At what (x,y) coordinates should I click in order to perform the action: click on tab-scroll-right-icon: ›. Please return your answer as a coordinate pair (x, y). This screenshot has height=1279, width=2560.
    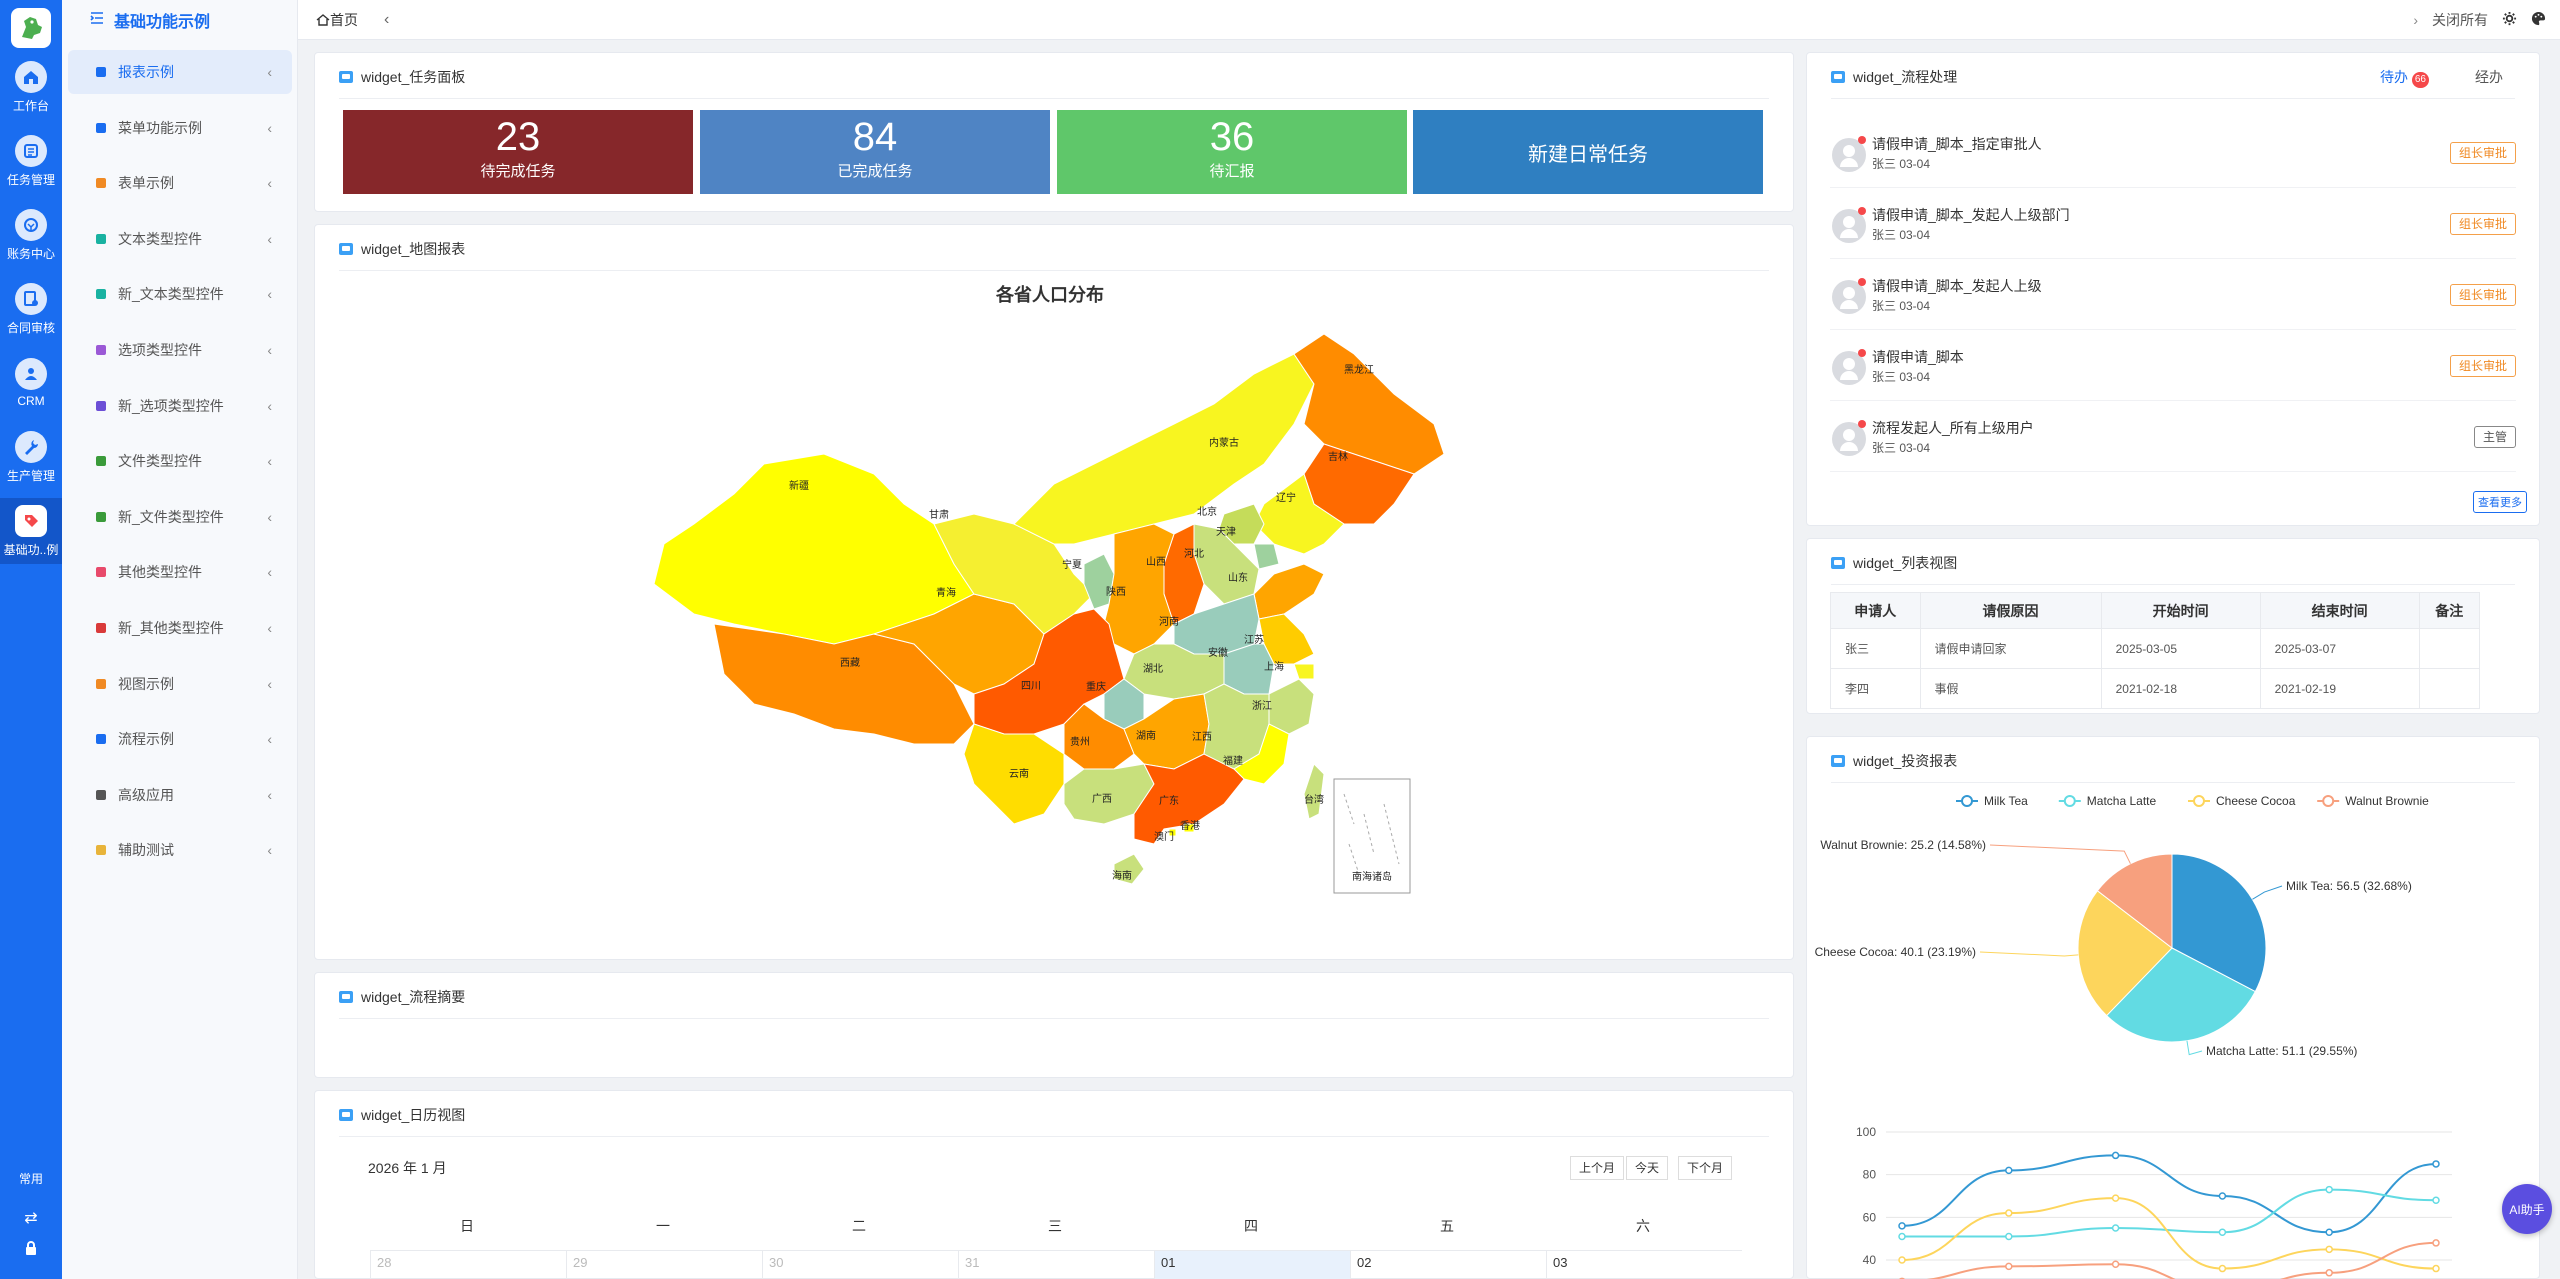
    Looking at the image, I should click on (2415, 20).